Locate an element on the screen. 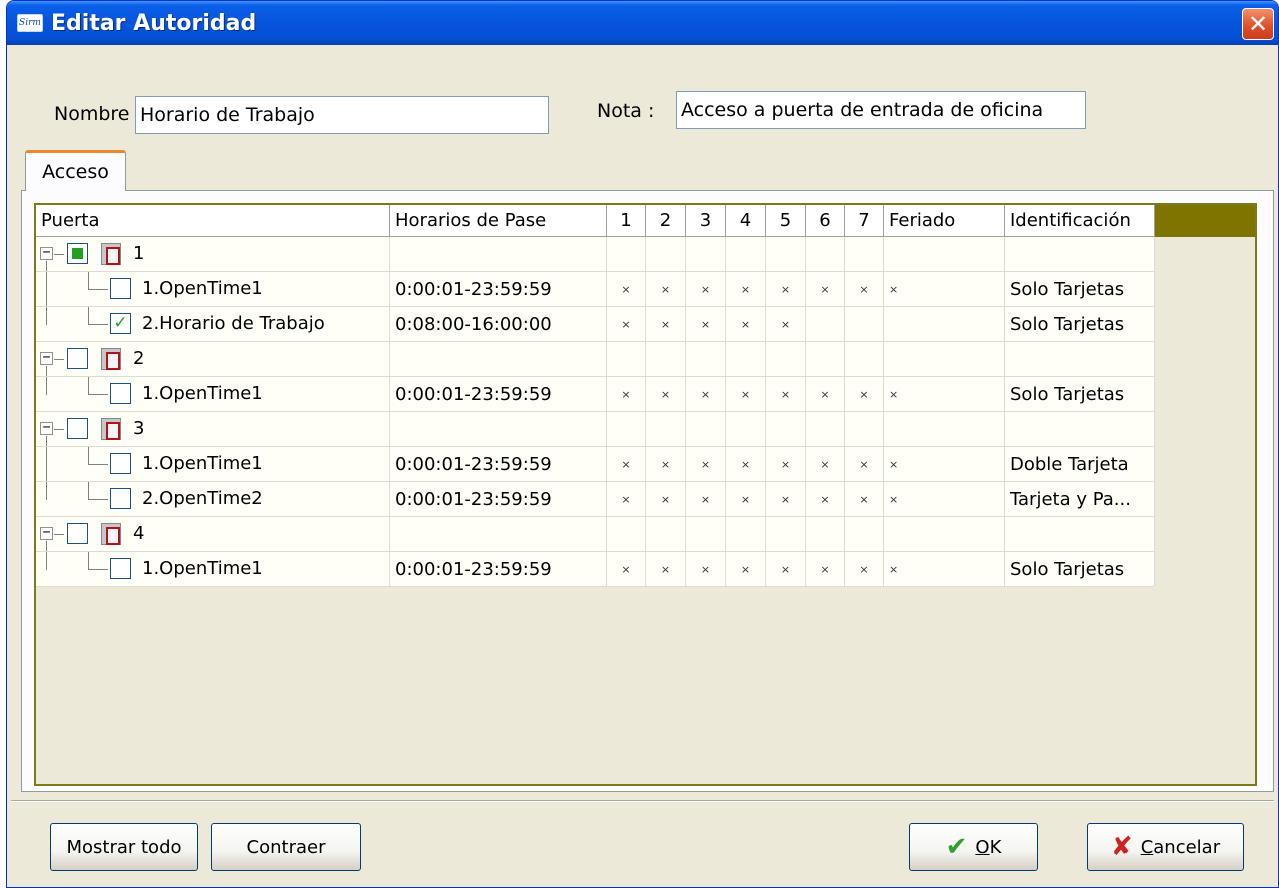 The image size is (1279, 888). door-cell: −2 is located at coordinates (213, 359).